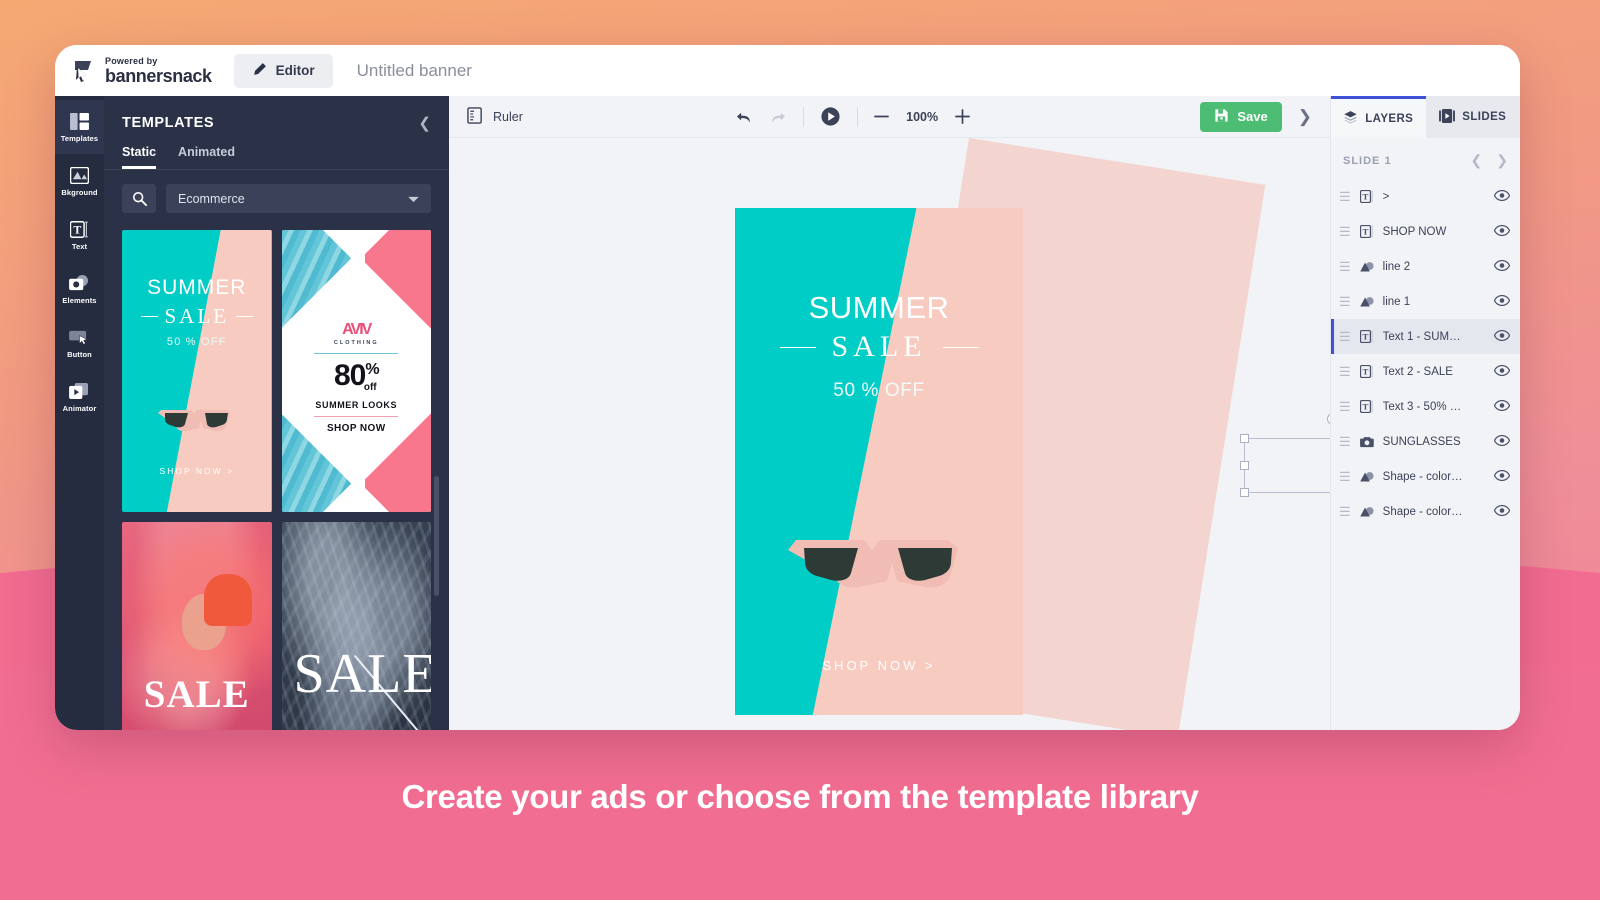  I want to click on minus-icon, so click(882, 116).